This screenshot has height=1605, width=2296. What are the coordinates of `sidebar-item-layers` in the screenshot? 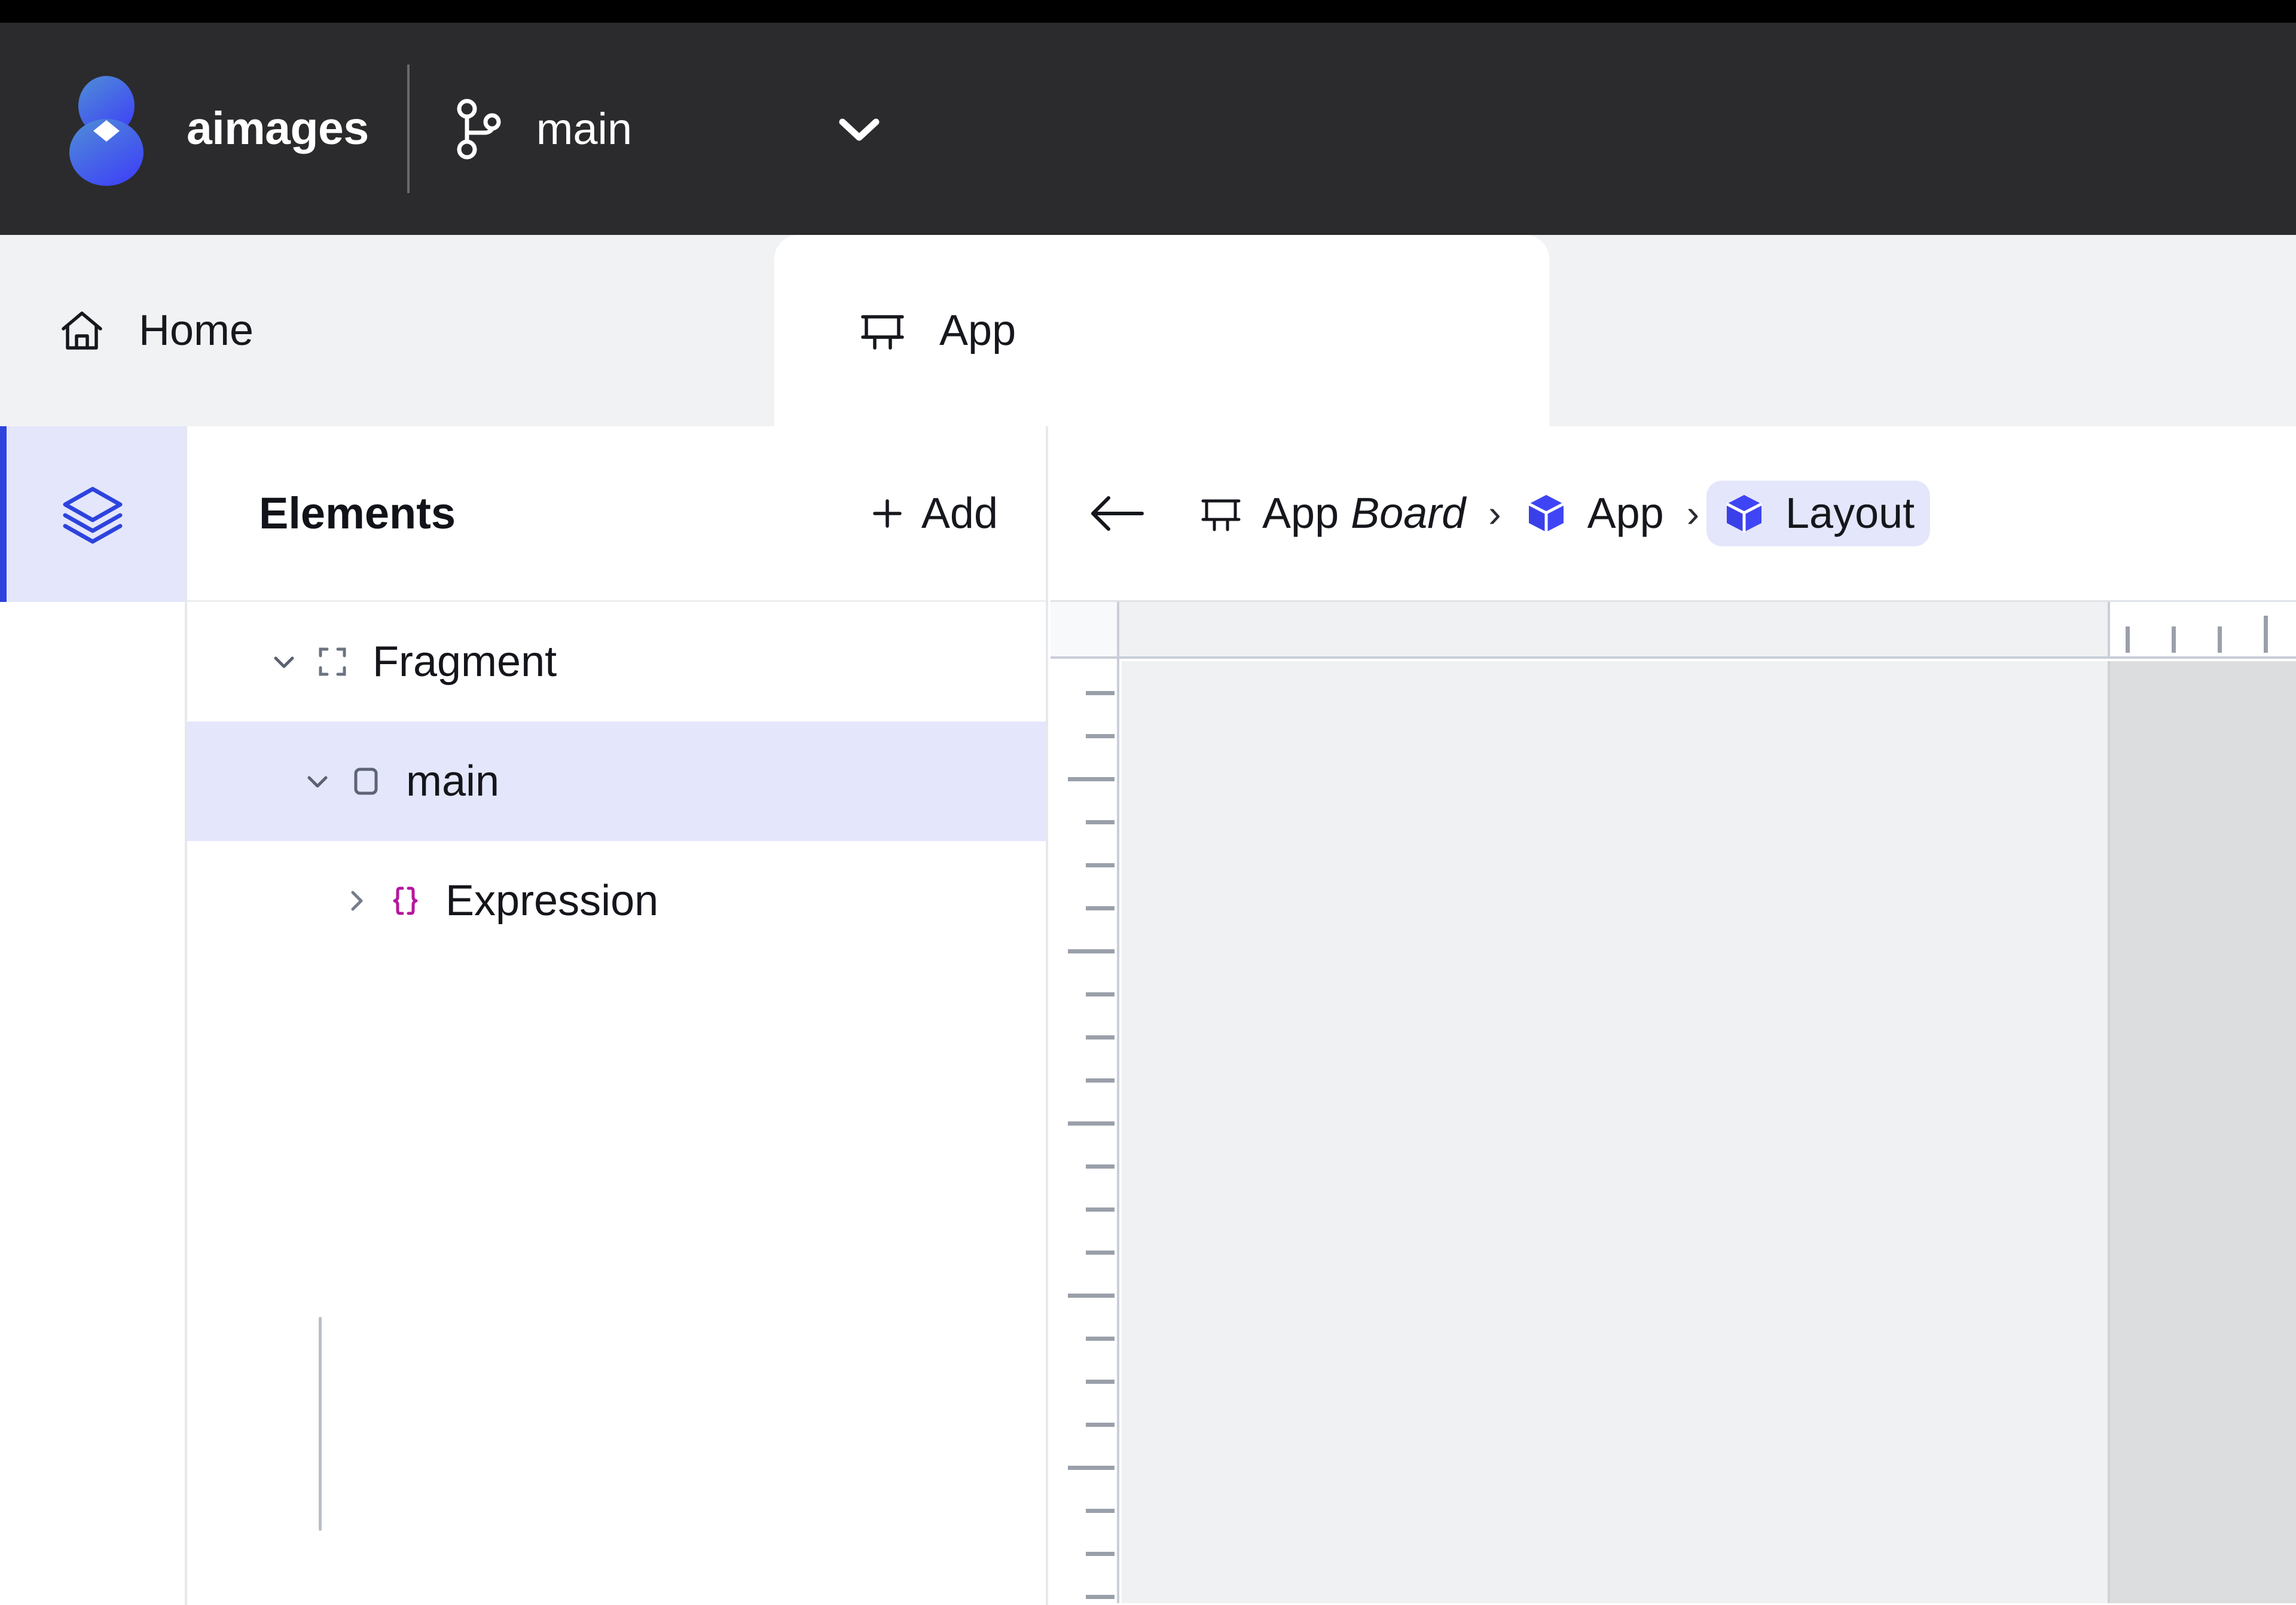 It's located at (92, 514).